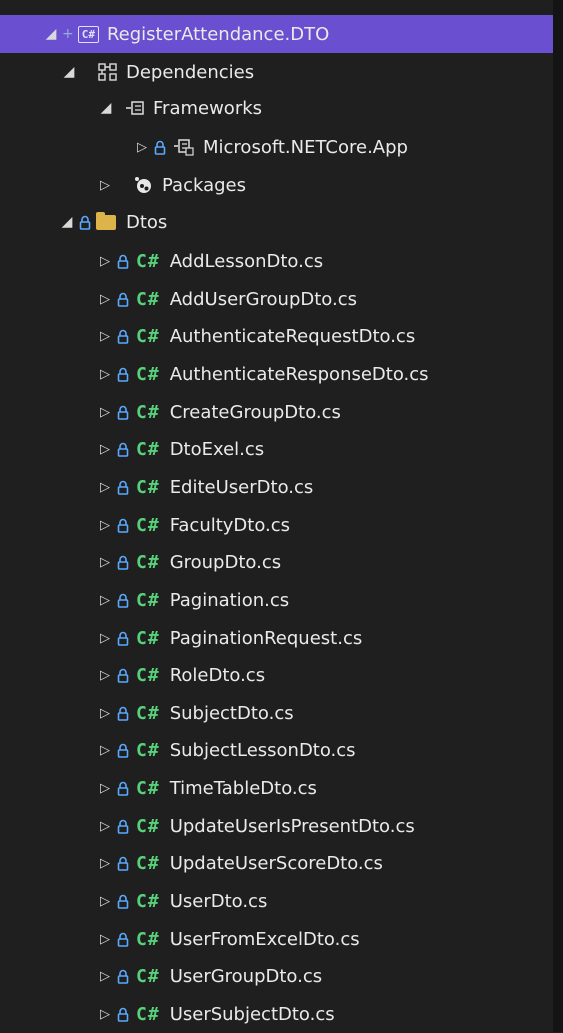 The width and height of the screenshot is (563, 1033). I want to click on tree-item-netcore-app: ▷ Microsoft.NETCore.App, so click(276, 147).